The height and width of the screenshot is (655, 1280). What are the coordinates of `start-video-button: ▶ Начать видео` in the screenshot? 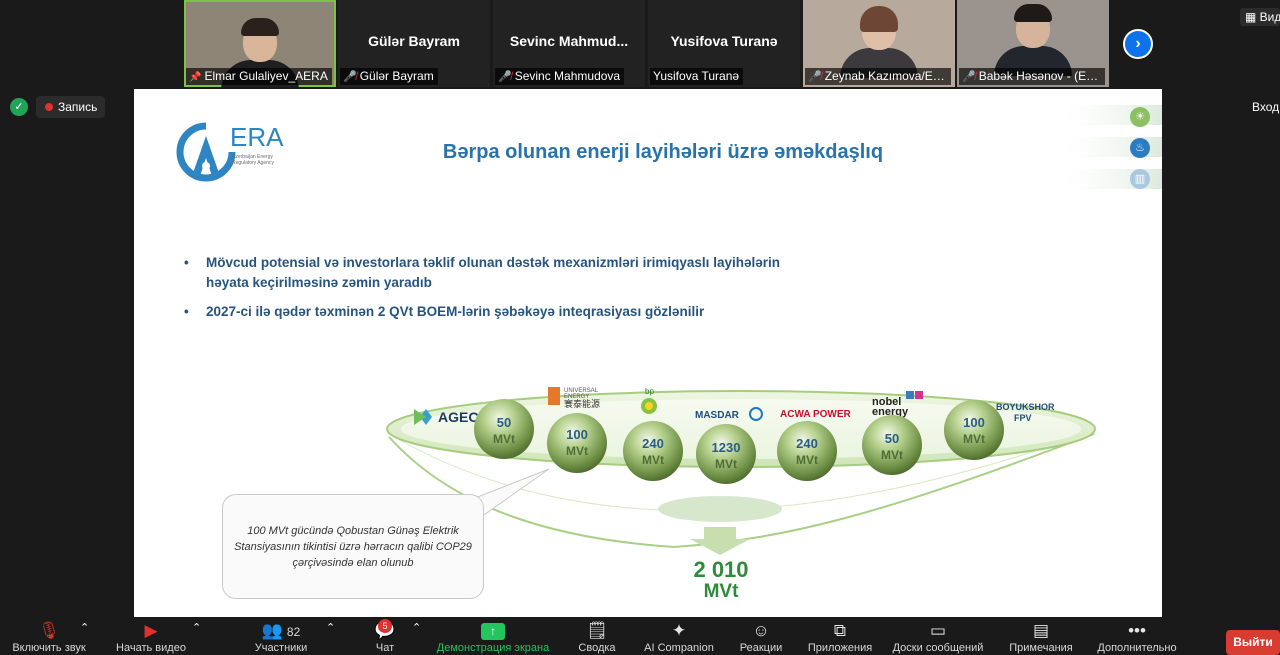 It's located at (151, 638).